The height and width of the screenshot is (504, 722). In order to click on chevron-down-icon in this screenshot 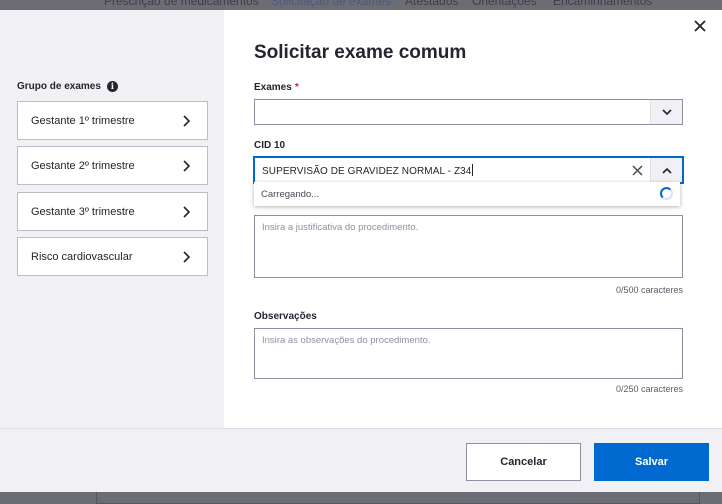, I will do `click(666, 111)`.